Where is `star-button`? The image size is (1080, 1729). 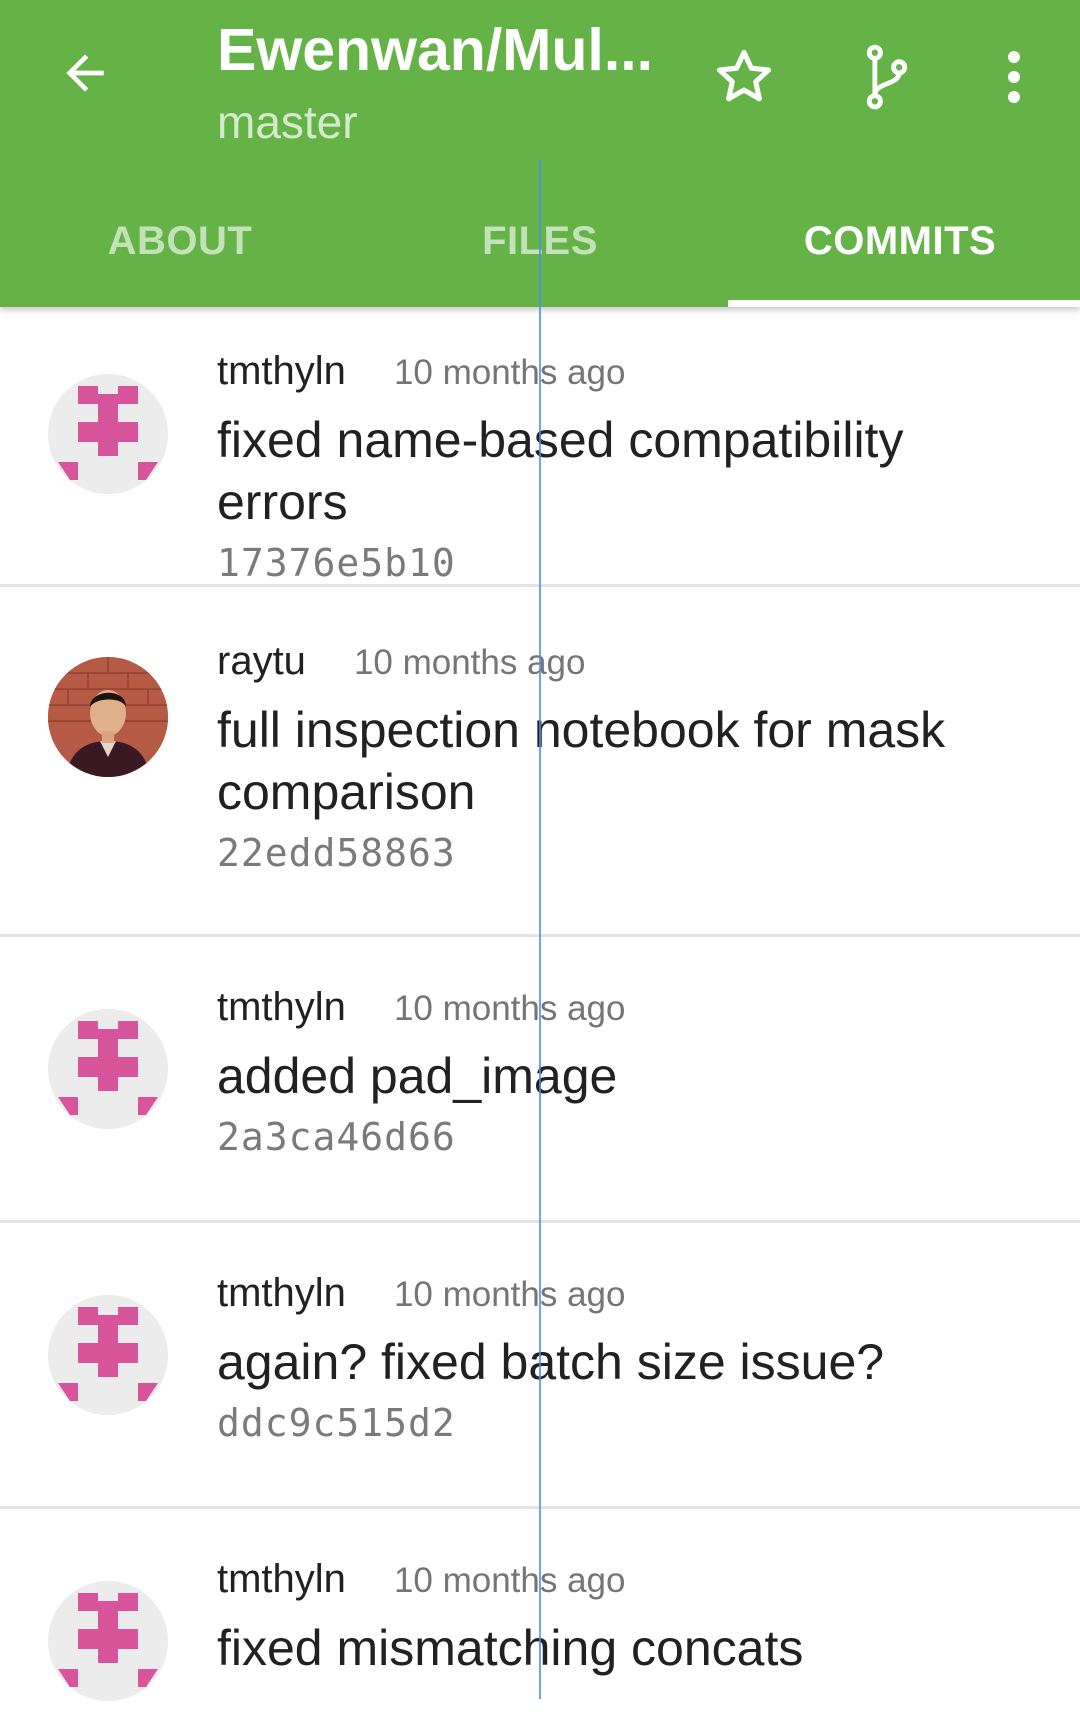
star-button is located at coordinates (744, 79).